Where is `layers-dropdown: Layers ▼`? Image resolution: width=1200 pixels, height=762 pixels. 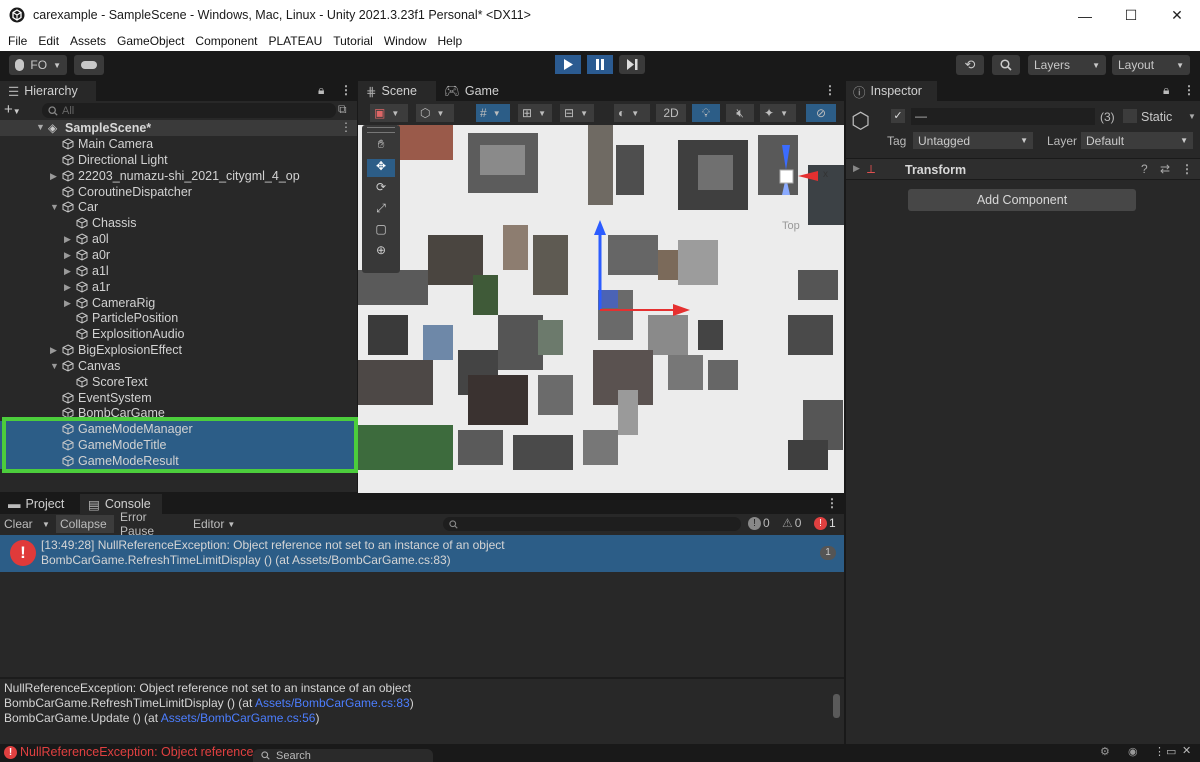
layers-dropdown: Layers ▼ is located at coordinates (1067, 65).